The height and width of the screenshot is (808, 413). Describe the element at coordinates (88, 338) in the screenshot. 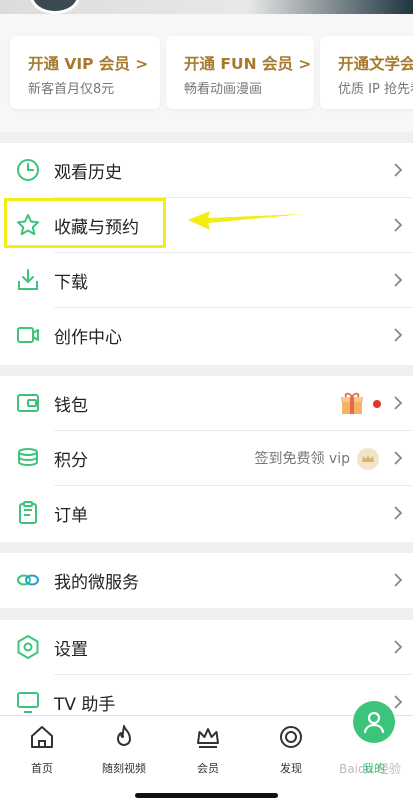

I see `menu-item-label: 创作中心` at that location.